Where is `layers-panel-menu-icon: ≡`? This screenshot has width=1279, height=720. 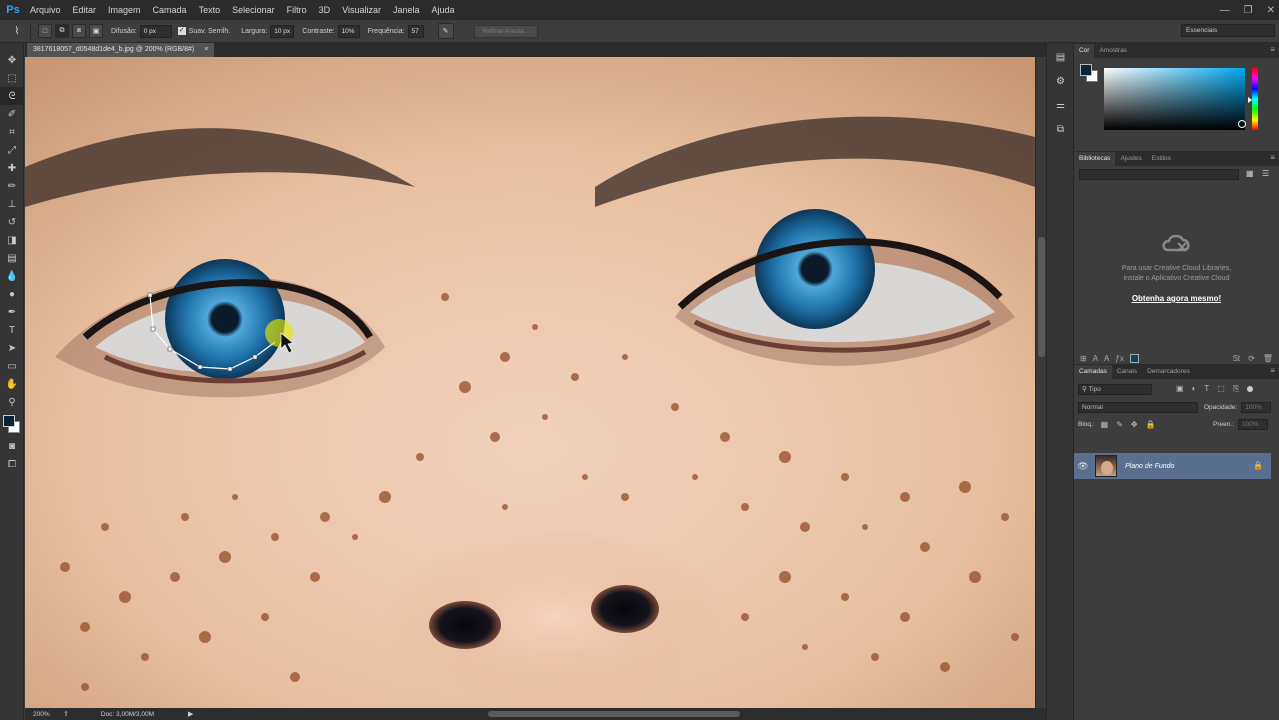
layers-panel-menu-icon: ≡ is located at coordinates (1272, 370).